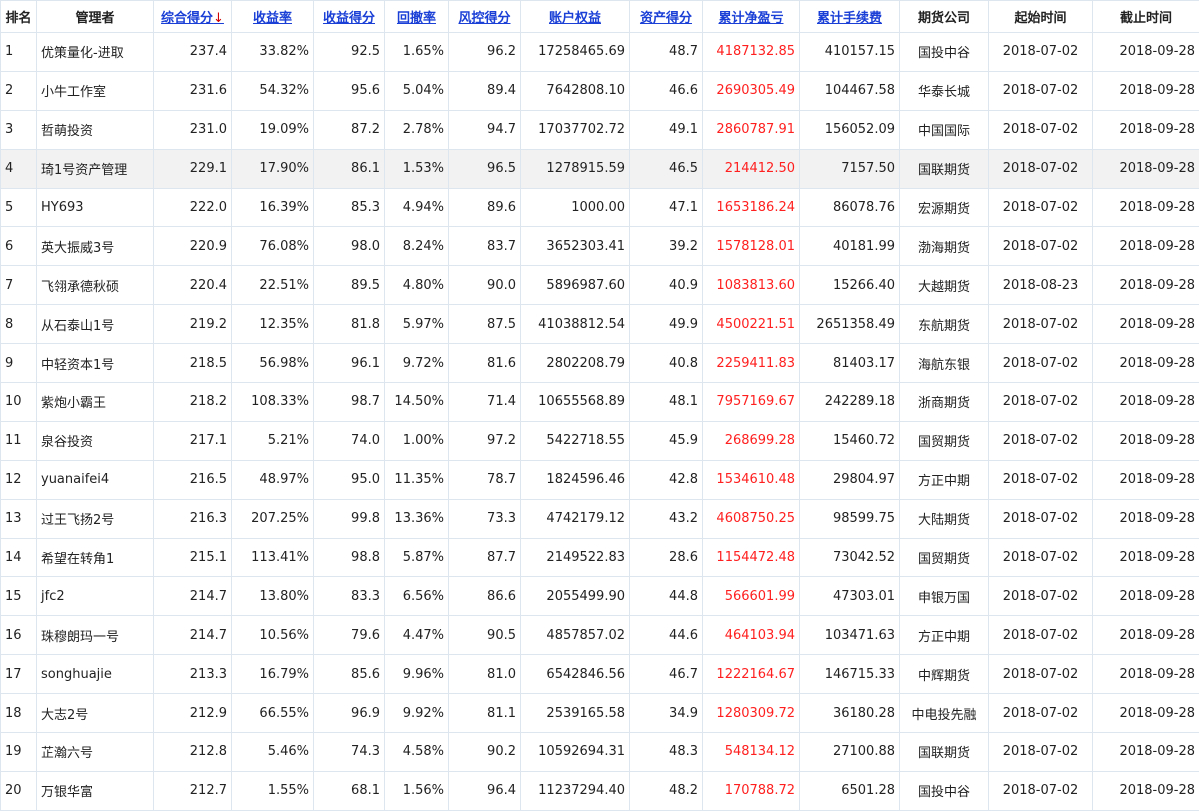 Image resolution: width=1199 pixels, height=811 pixels. I want to click on cell-futures-company: 中国国际, so click(944, 129).